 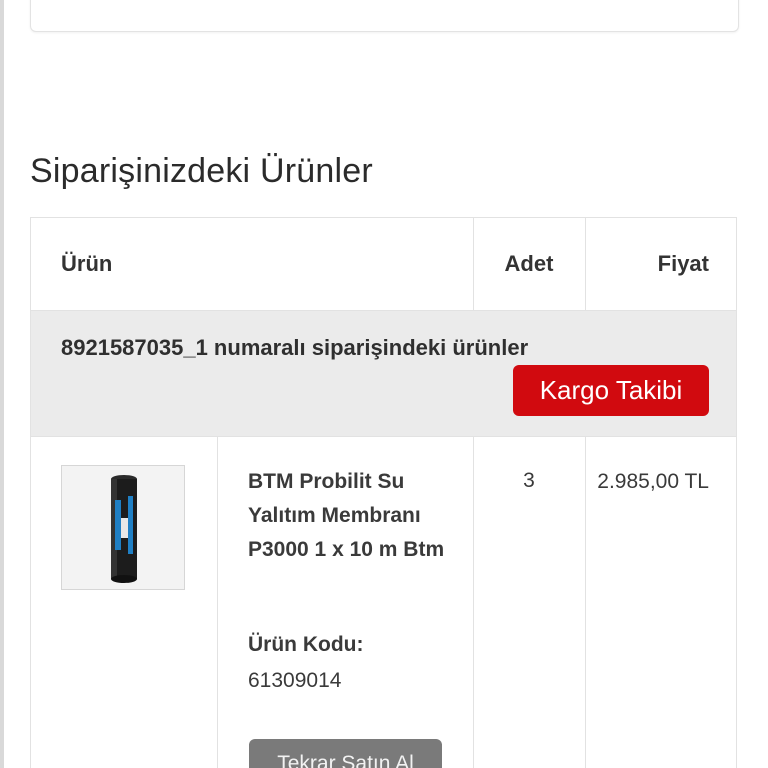 What do you see at coordinates (529, 480) in the screenshot?
I see `product-quantity: 3` at bounding box center [529, 480].